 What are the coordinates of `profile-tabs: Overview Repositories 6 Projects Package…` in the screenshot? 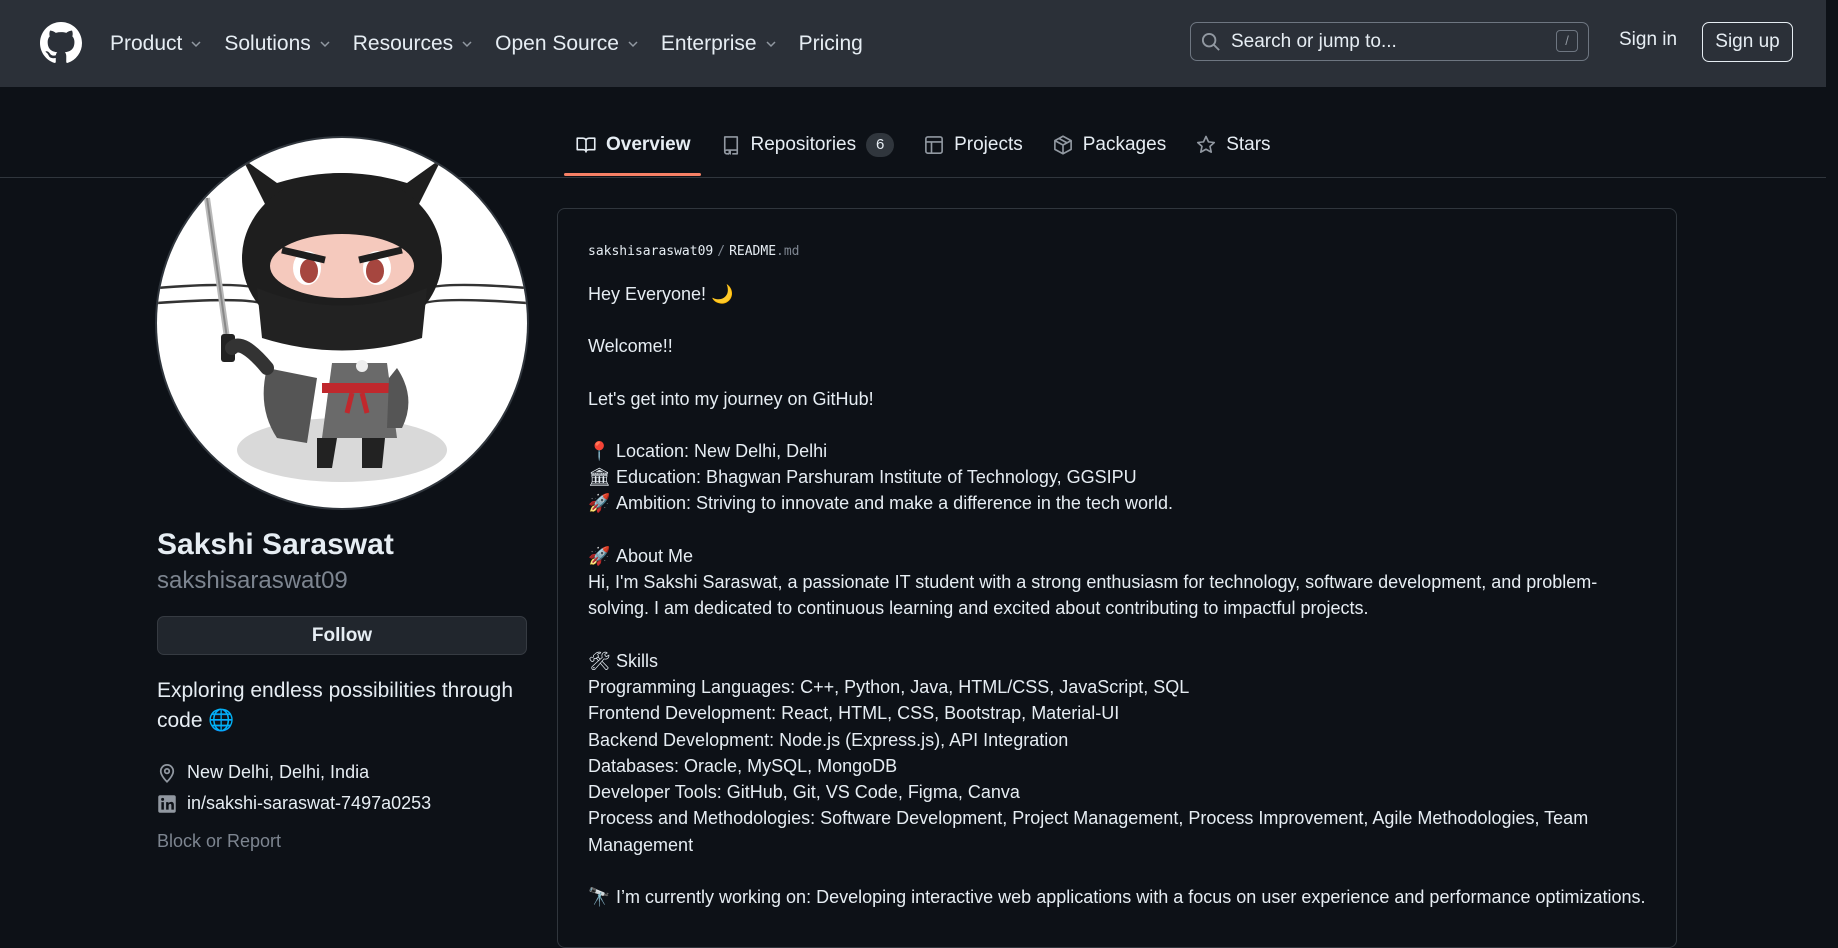 It's located at (932, 145).